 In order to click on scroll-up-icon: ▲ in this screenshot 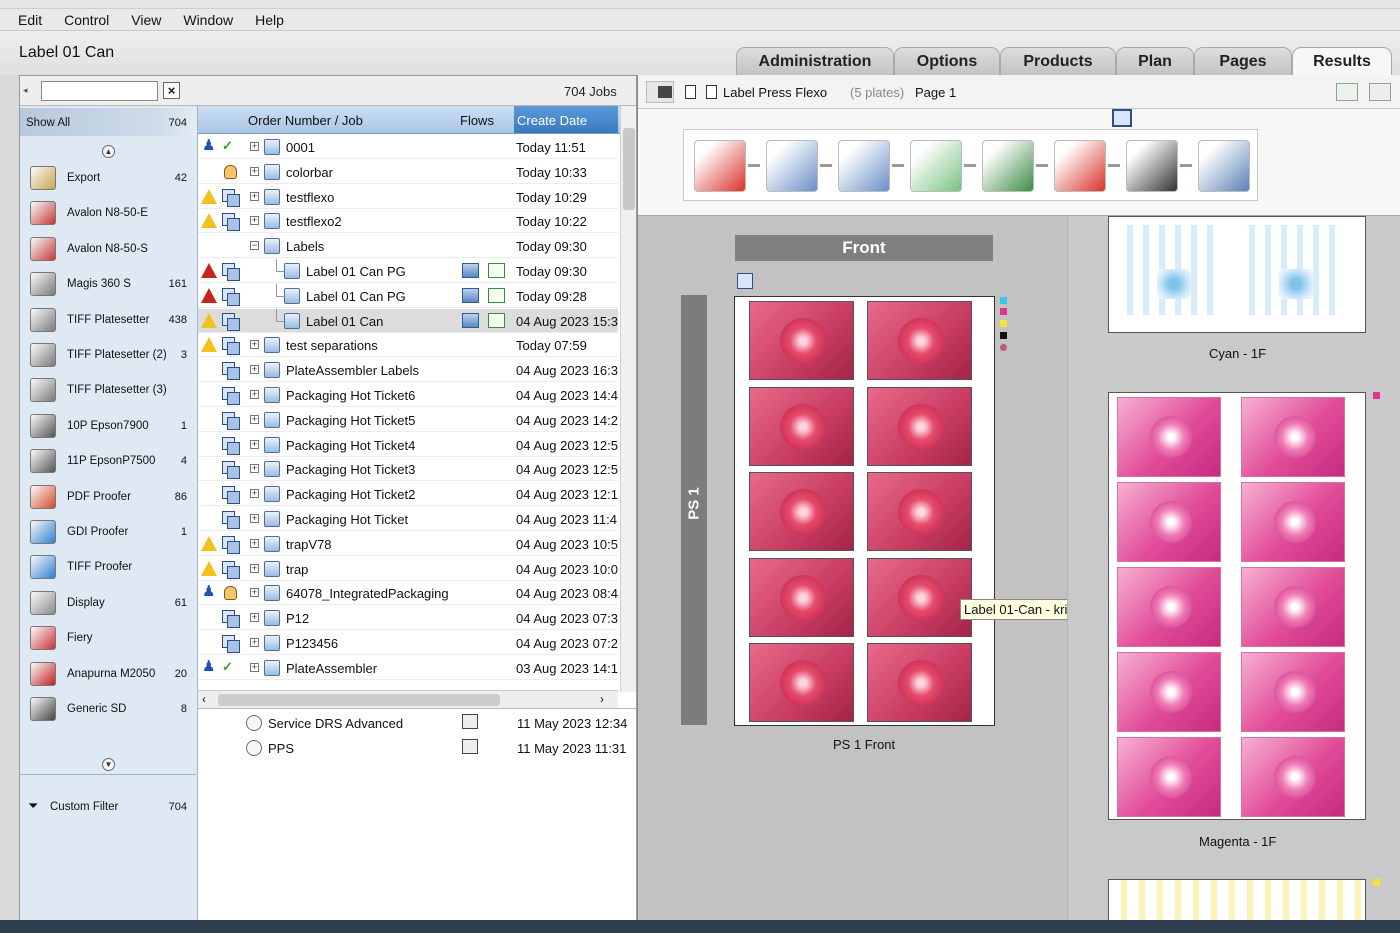, I will do `click(108, 151)`.